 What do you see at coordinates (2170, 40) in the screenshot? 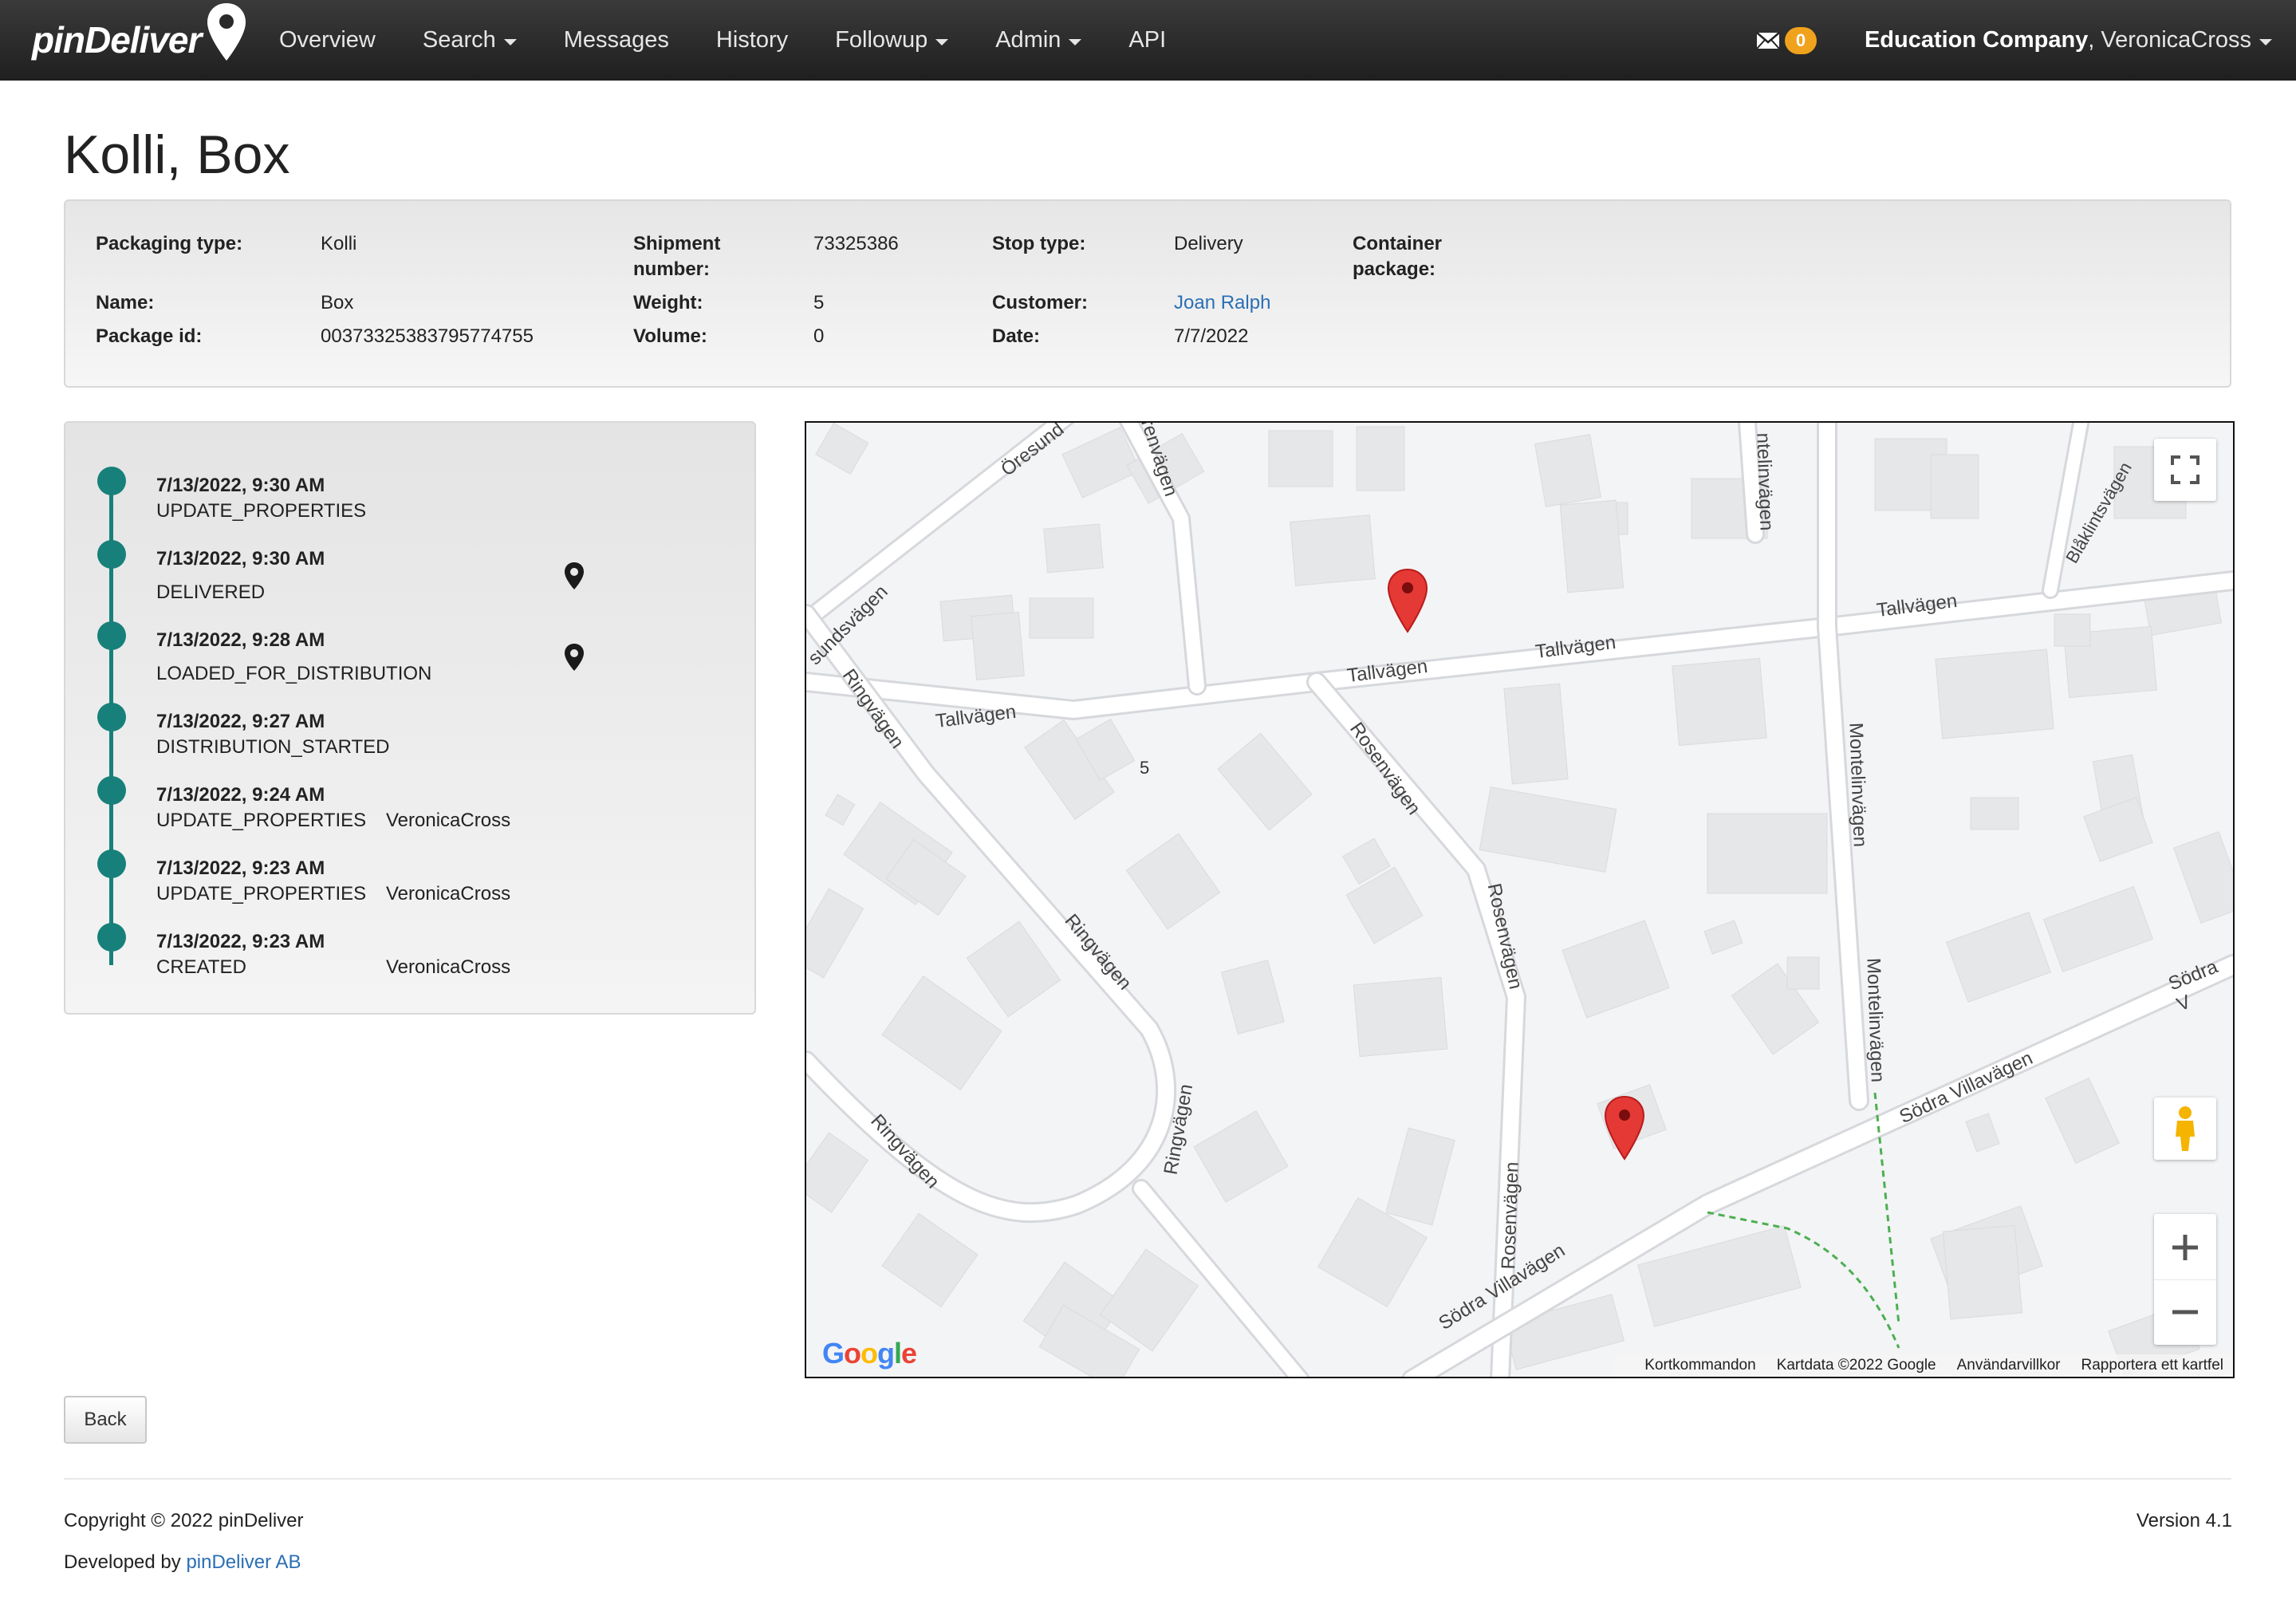
I see `user-name: , VeronicaCross` at bounding box center [2170, 40].